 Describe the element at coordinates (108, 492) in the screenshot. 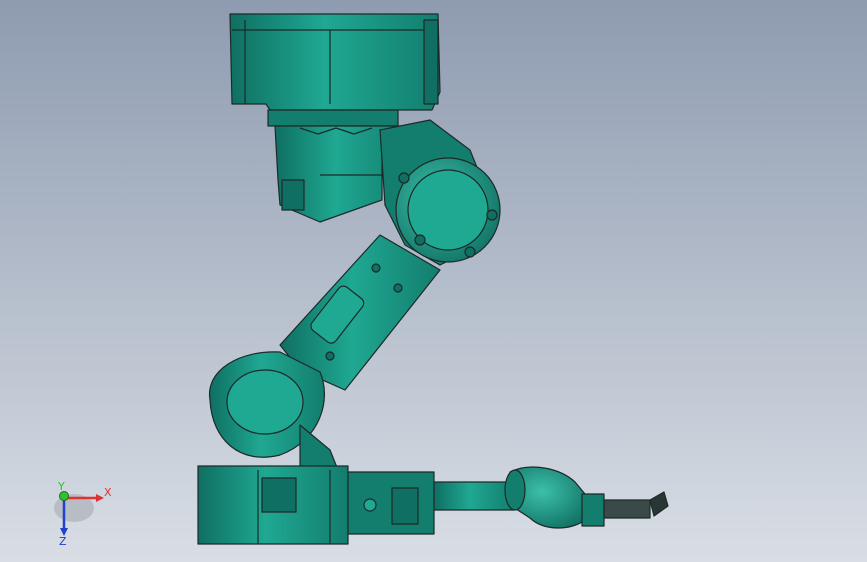

I see `triad-x-label: X` at that location.